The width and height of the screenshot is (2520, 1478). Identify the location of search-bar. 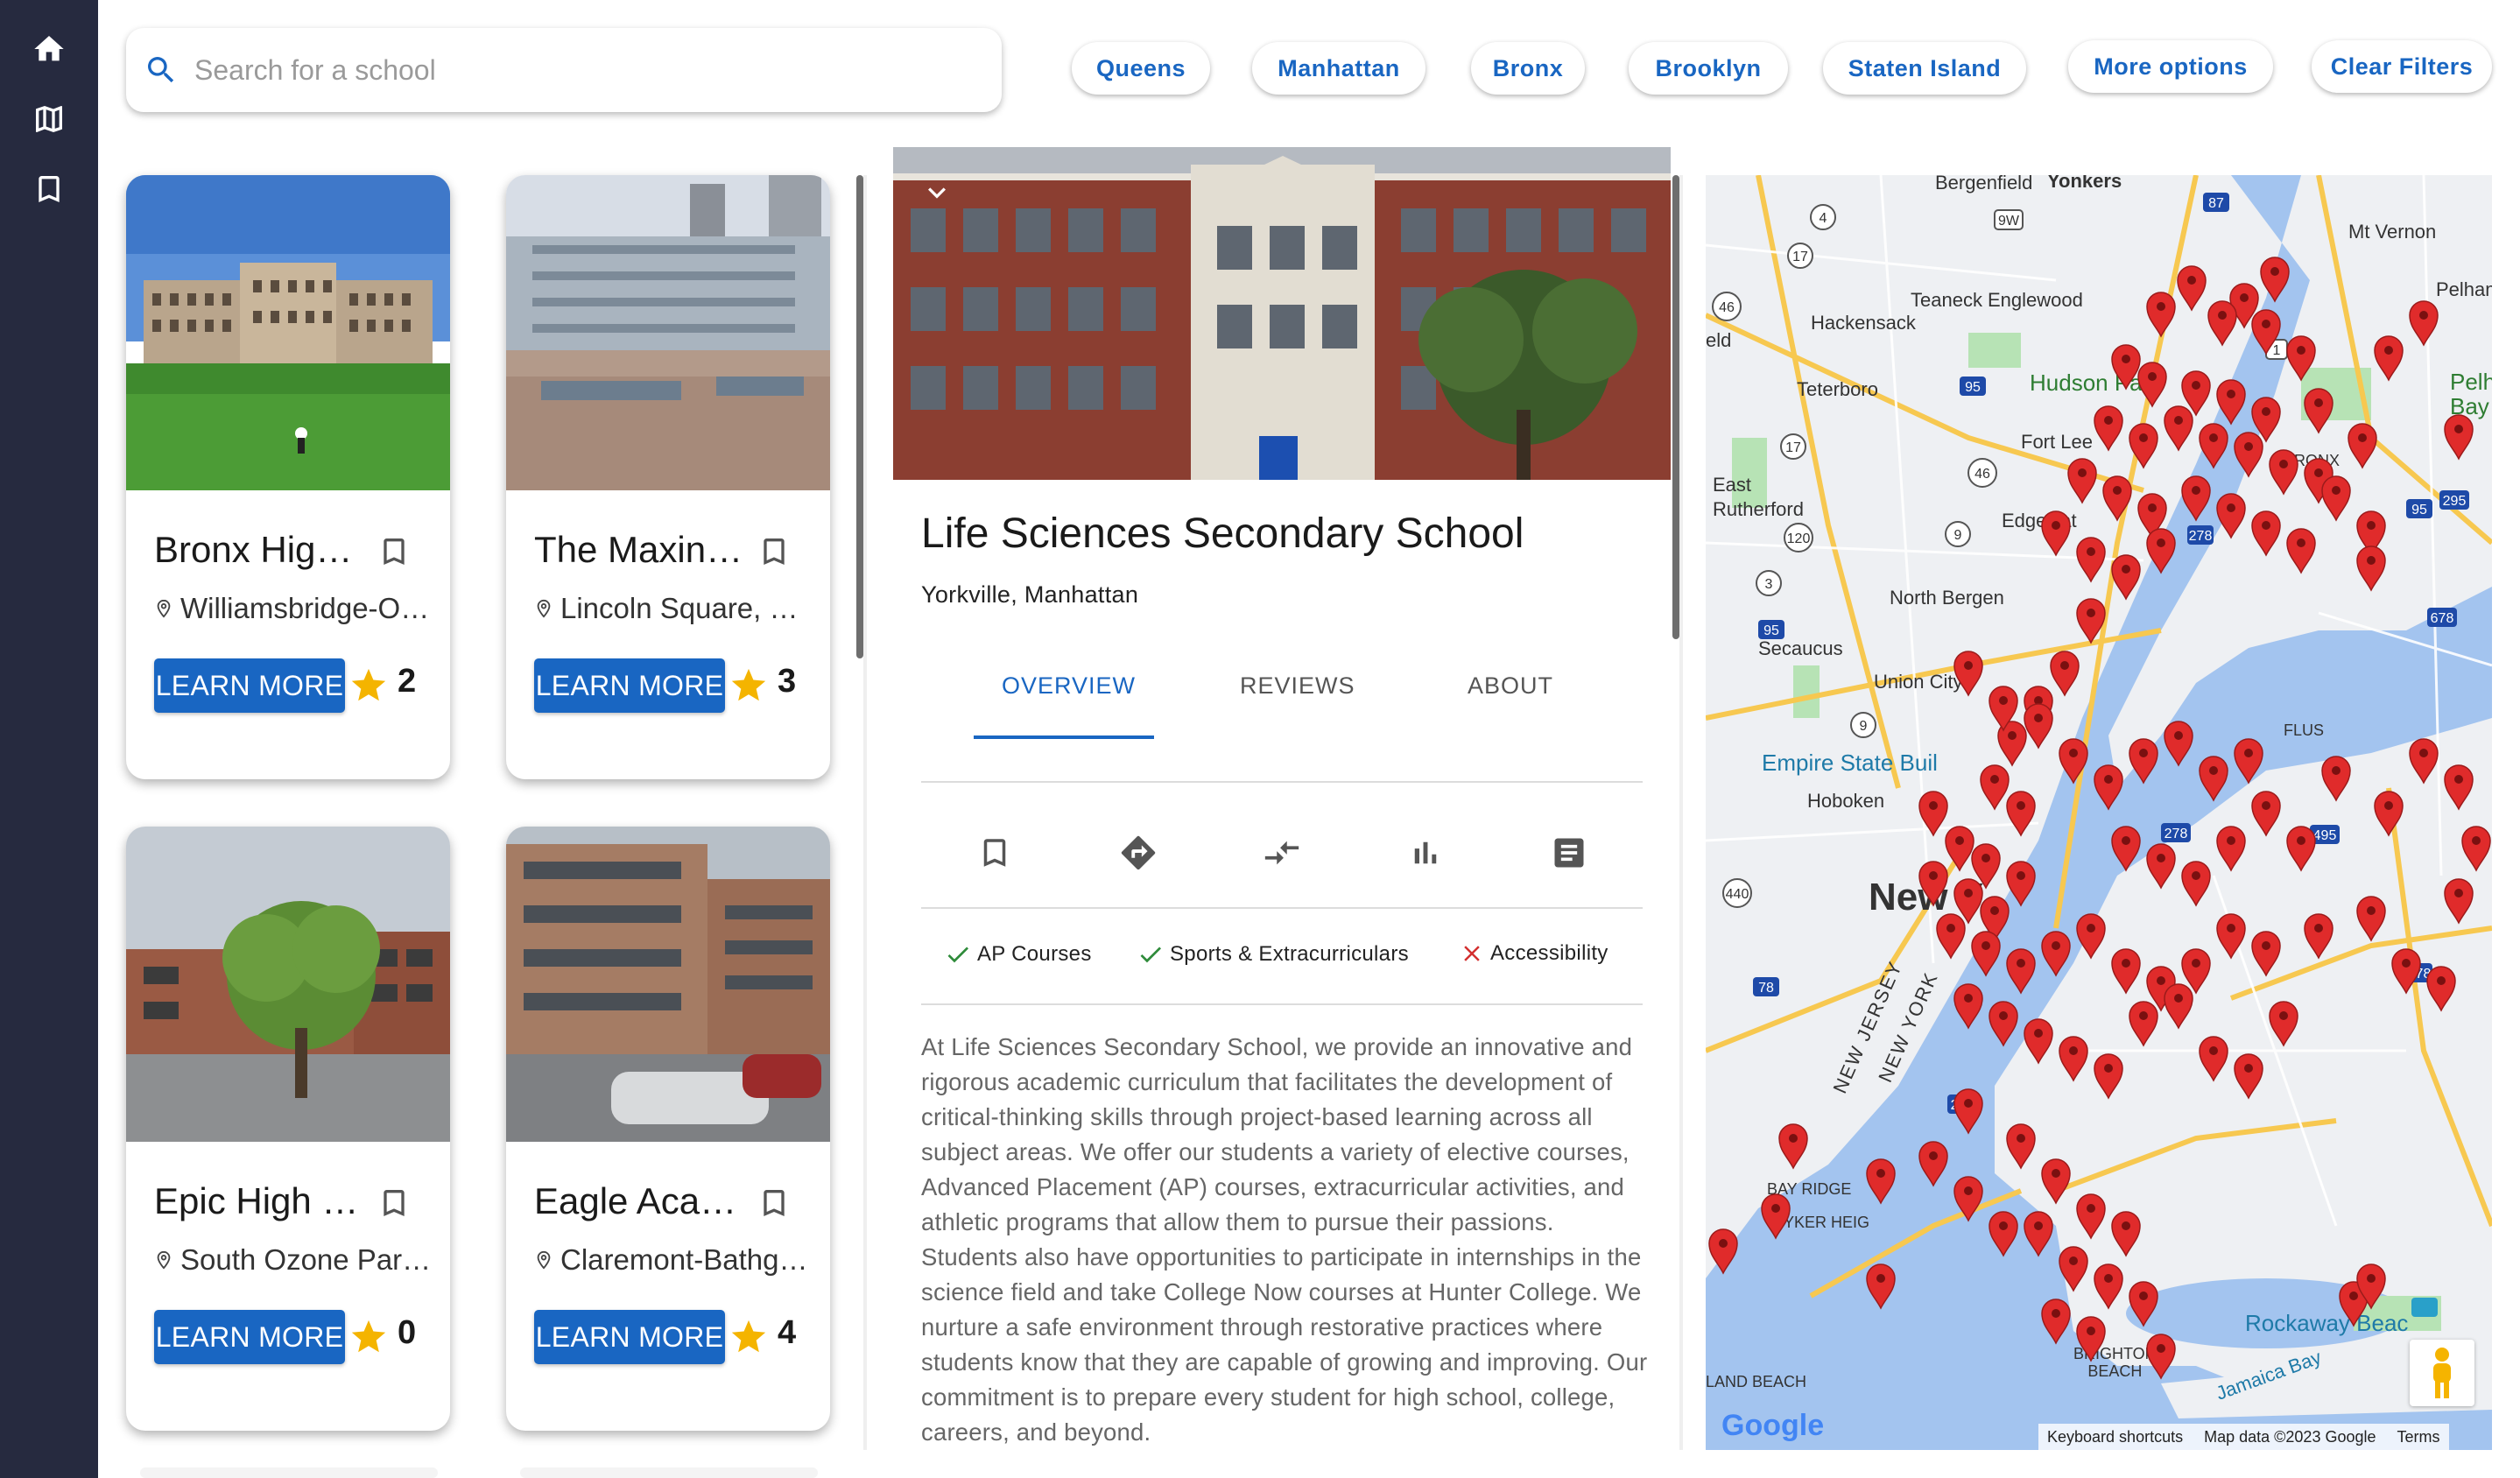
(564, 70).